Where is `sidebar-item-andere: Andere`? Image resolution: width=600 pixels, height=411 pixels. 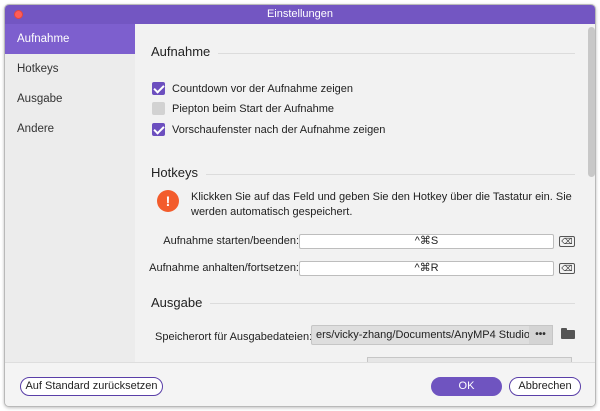
sidebar-item-andere: Andere is located at coordinates (70, 129).